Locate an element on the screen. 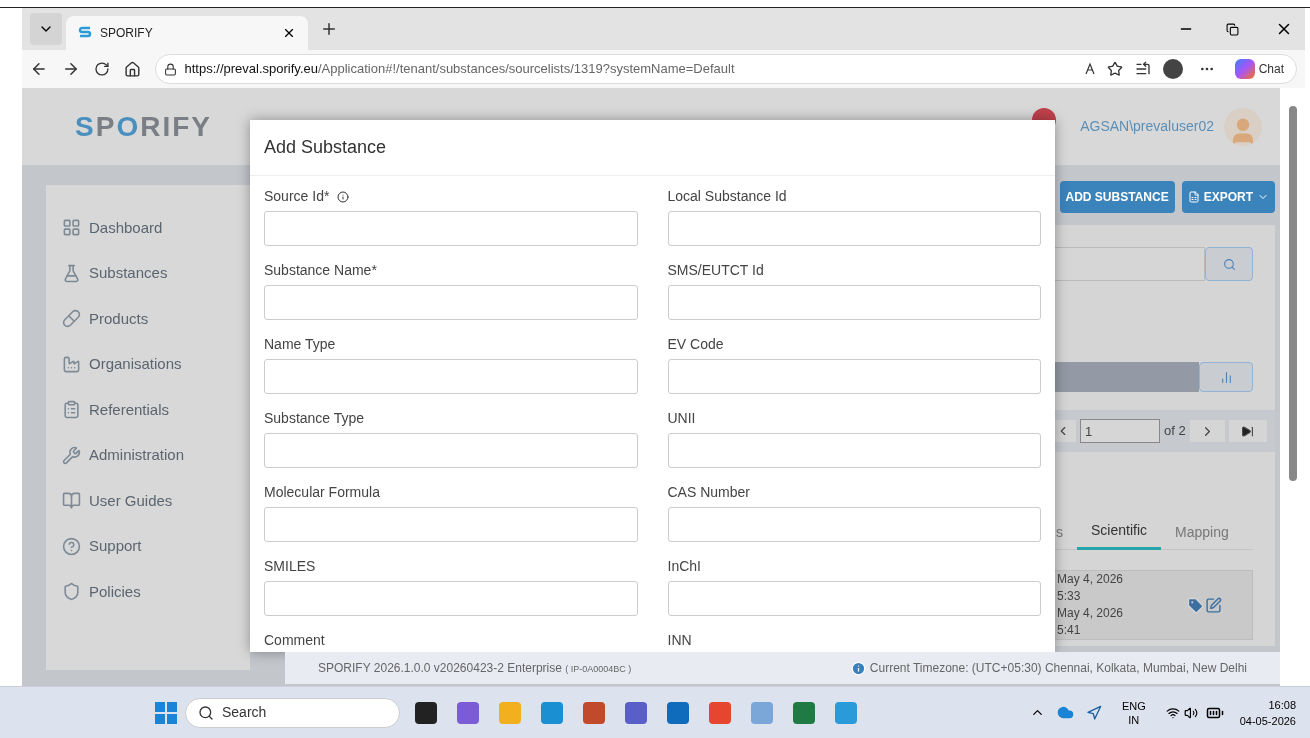  search-placeholder: Search is located at coordinates (244, 712).